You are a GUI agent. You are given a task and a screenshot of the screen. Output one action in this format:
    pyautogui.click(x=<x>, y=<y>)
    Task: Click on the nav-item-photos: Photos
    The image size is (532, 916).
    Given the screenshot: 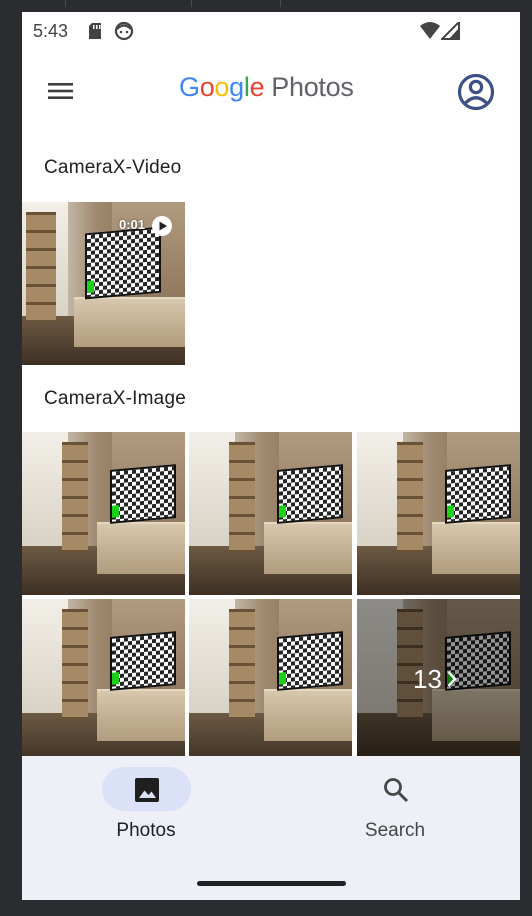 What is the action you would take?
    pyautogui.click(x=146, y=811)
    